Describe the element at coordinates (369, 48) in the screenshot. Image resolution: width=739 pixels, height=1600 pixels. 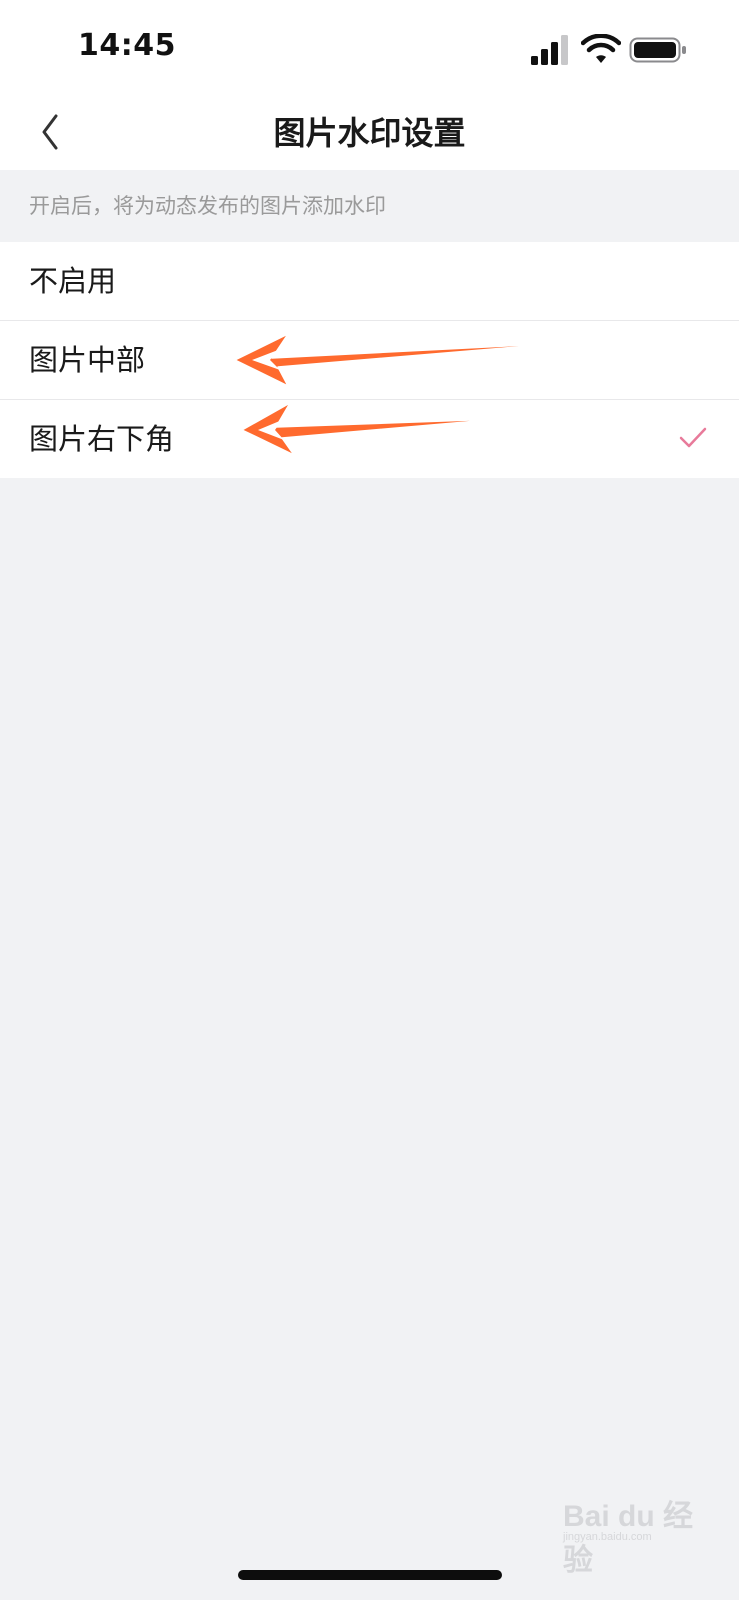
I see `status-bar: 14:45` at that location.